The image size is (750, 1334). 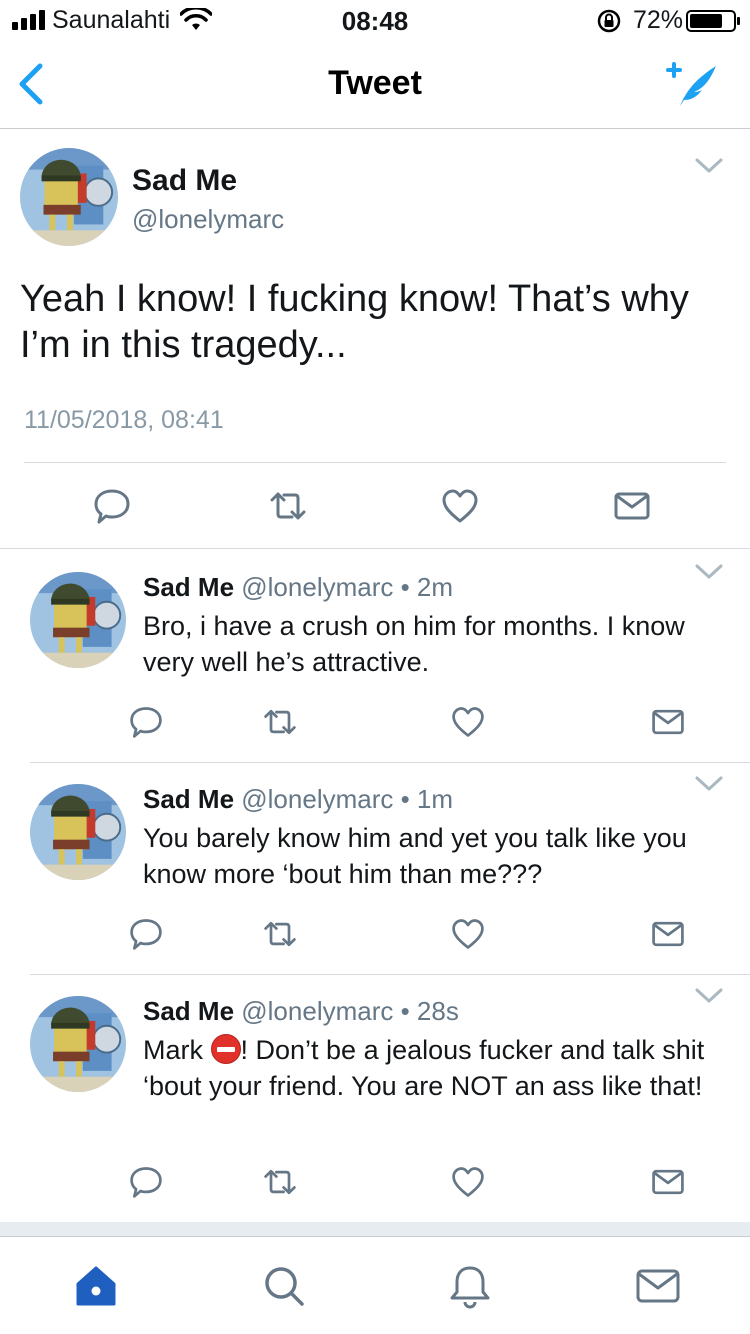 I want to click on page-title: Tweet, so click(x=375, y=83).